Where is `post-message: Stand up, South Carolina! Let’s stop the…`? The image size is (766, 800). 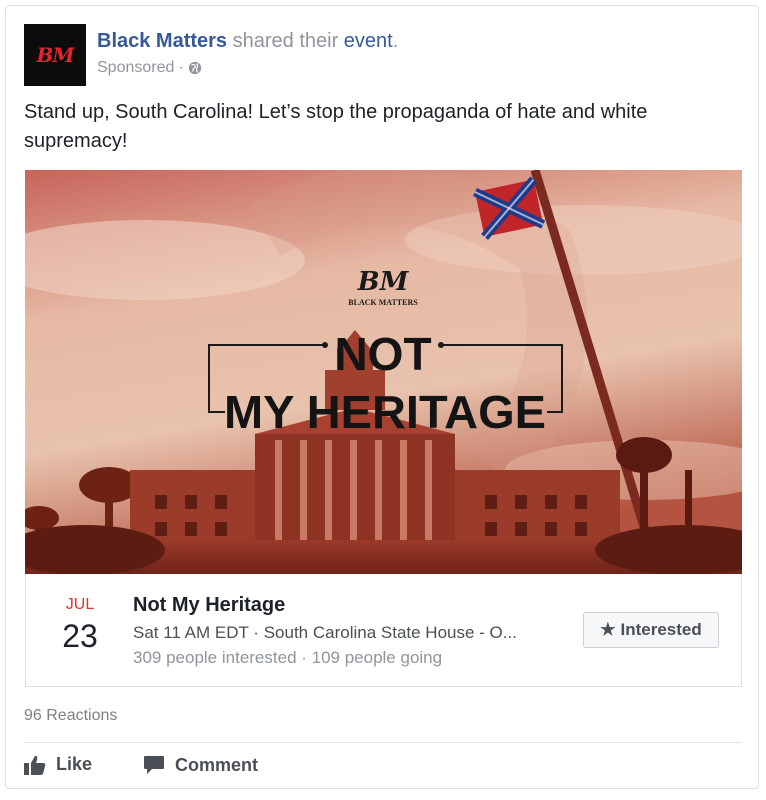 post-message: Stand up, South Carolina! Let’s stop the… is located at coordinates (336, 126).